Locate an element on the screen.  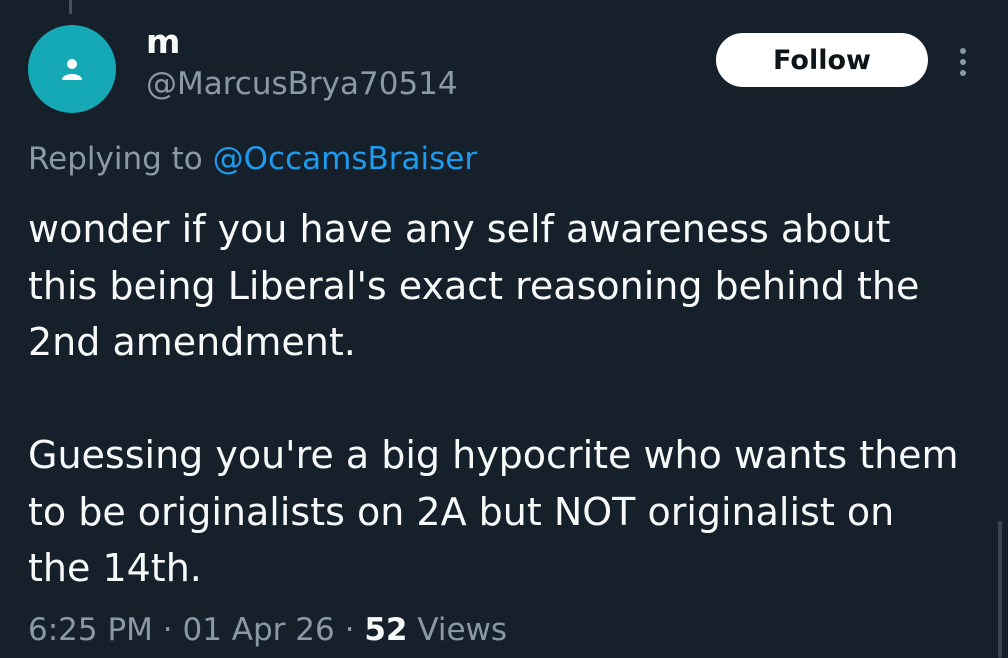
default-user-icon is located at coordinates (72, 69).